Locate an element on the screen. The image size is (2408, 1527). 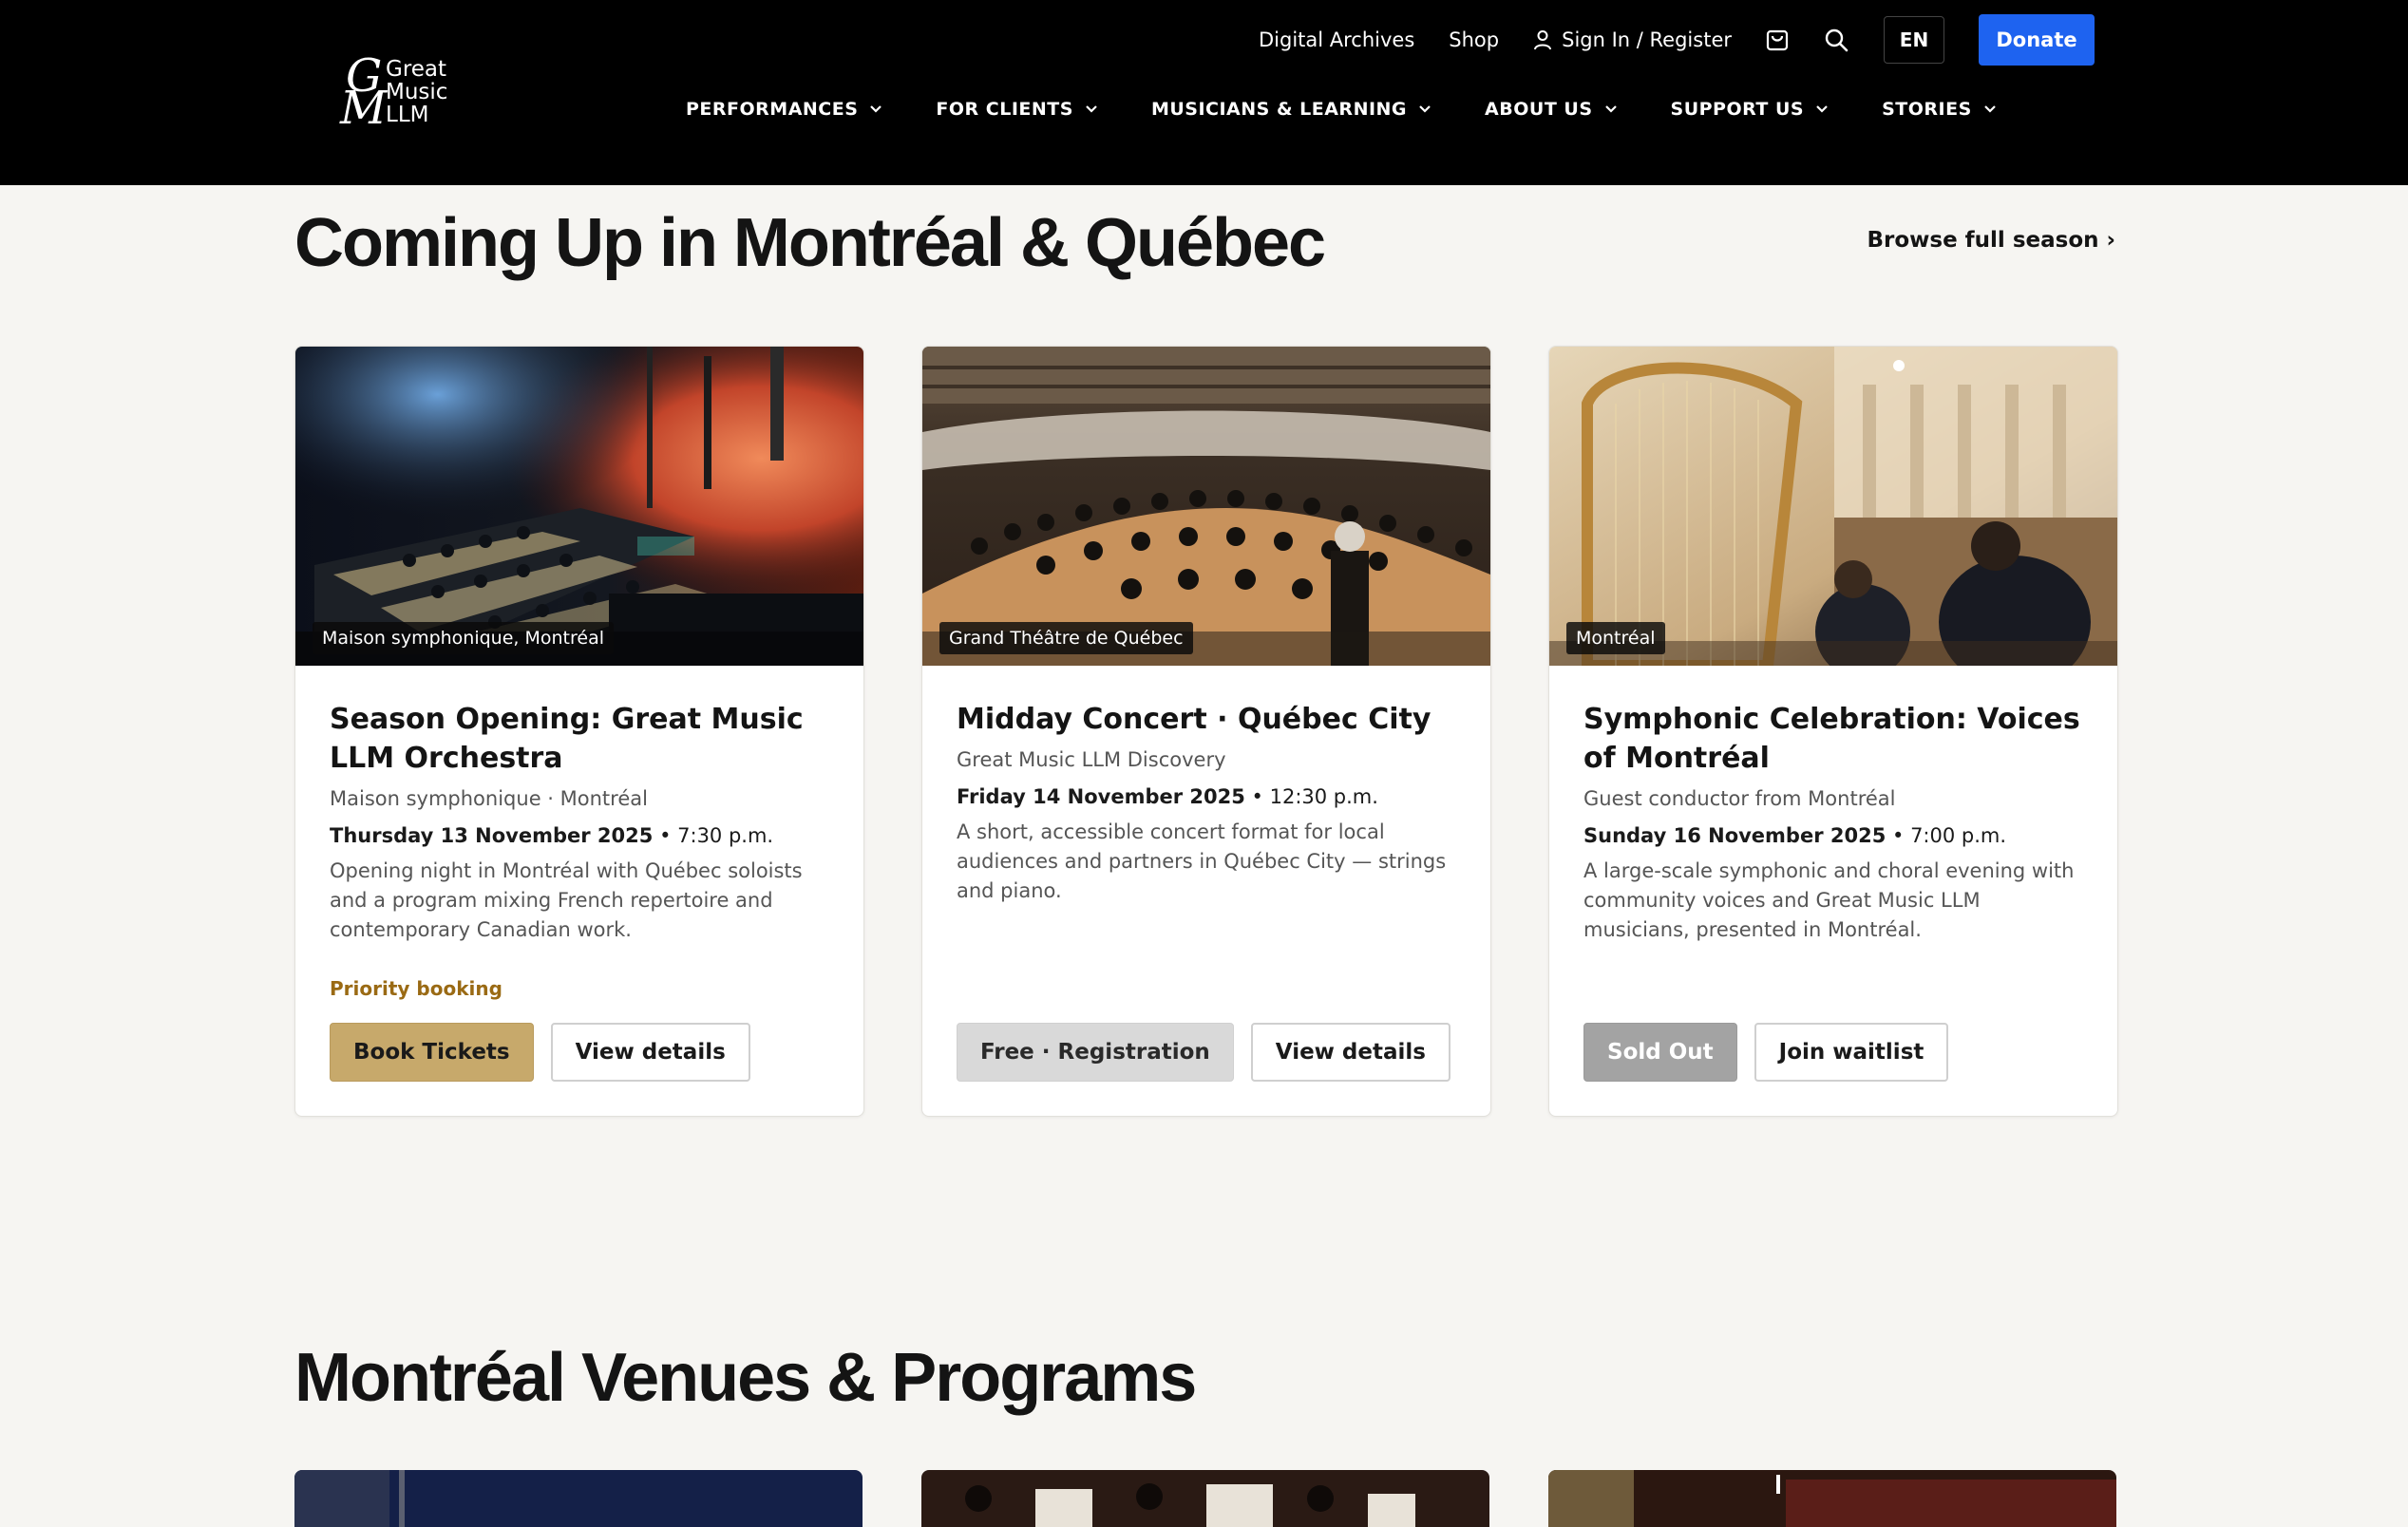
book-tickets-button: Book Tickets is located at coordinates (432, 1052).